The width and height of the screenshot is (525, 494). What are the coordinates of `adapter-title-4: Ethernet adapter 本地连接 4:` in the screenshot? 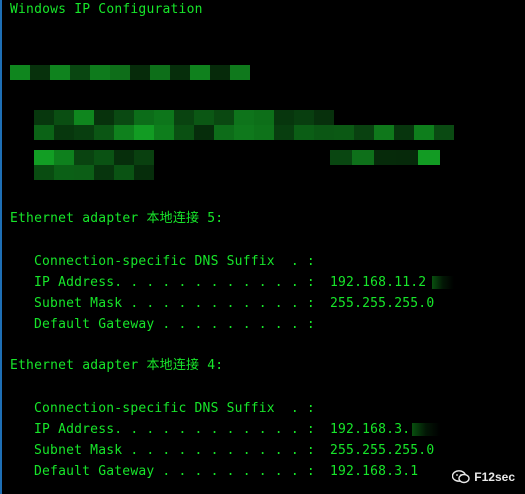 It's located at (117, 365).